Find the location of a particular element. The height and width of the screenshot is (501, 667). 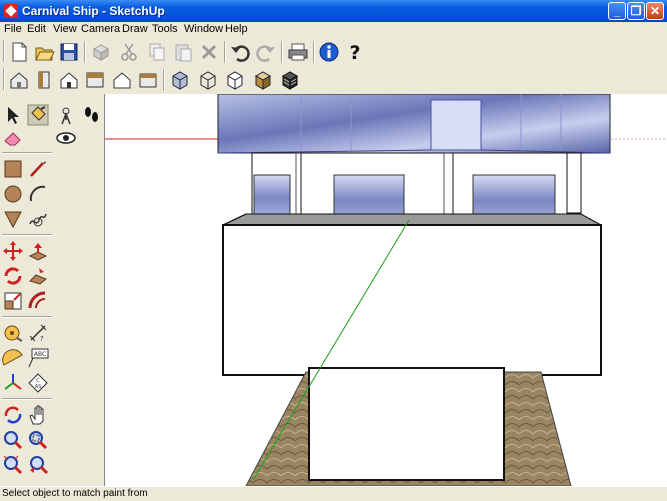

paint-bucket-icon is located at coordinates (38, 115).